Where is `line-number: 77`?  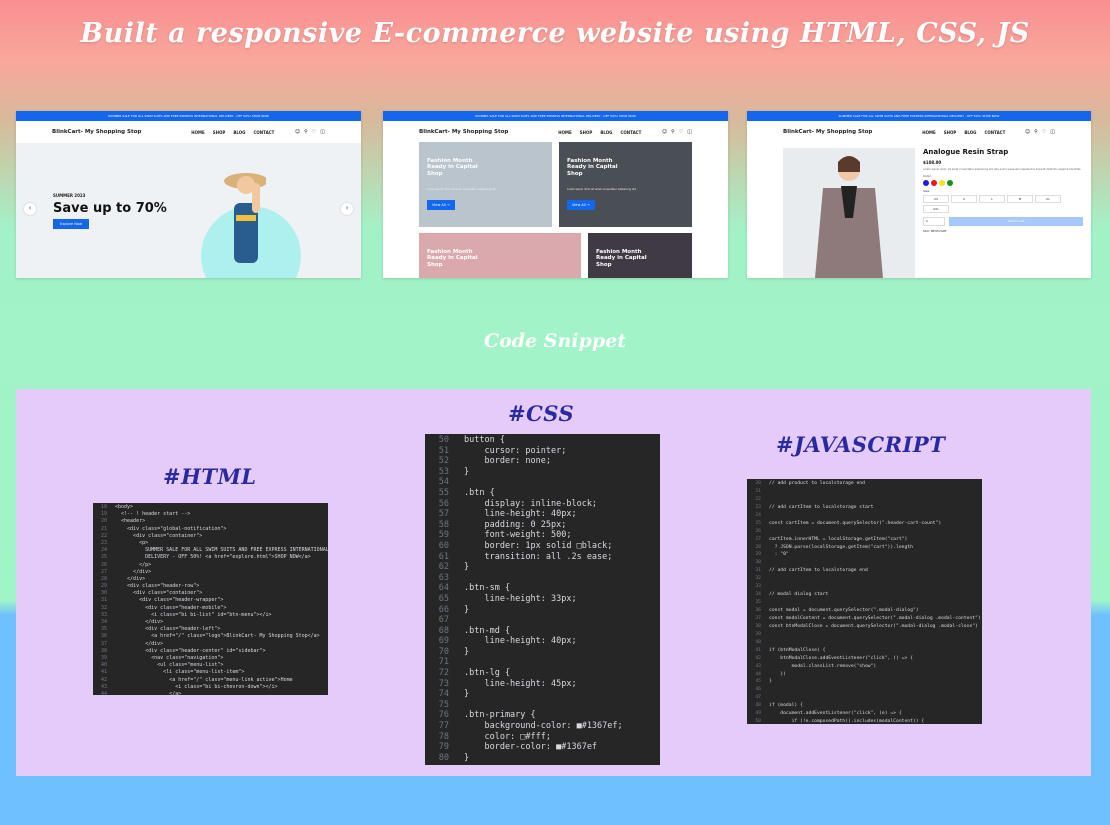
line-number: 77 is located at coordinates (443, 726).